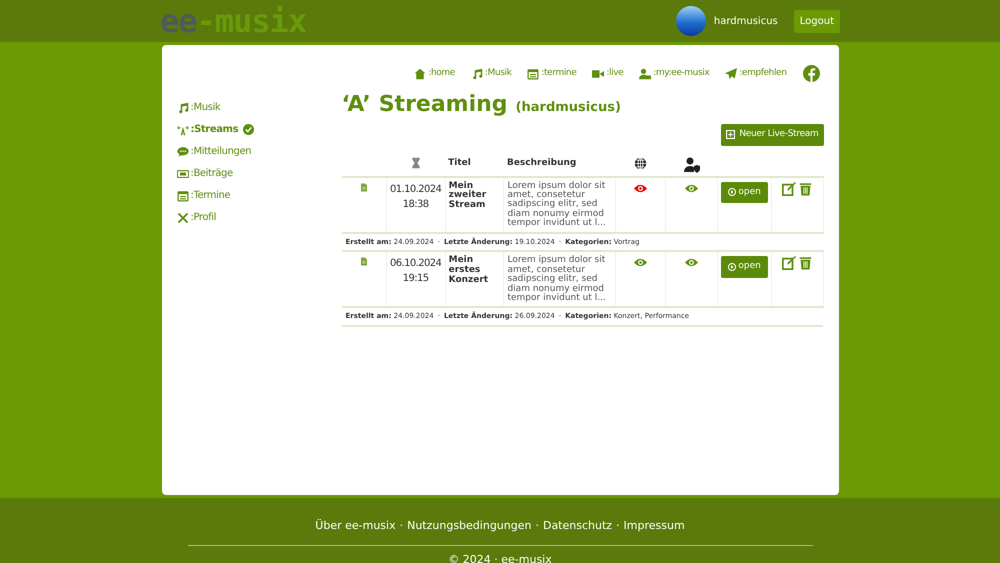  I want to click on footer-link: Impressum, so click(654, 525).